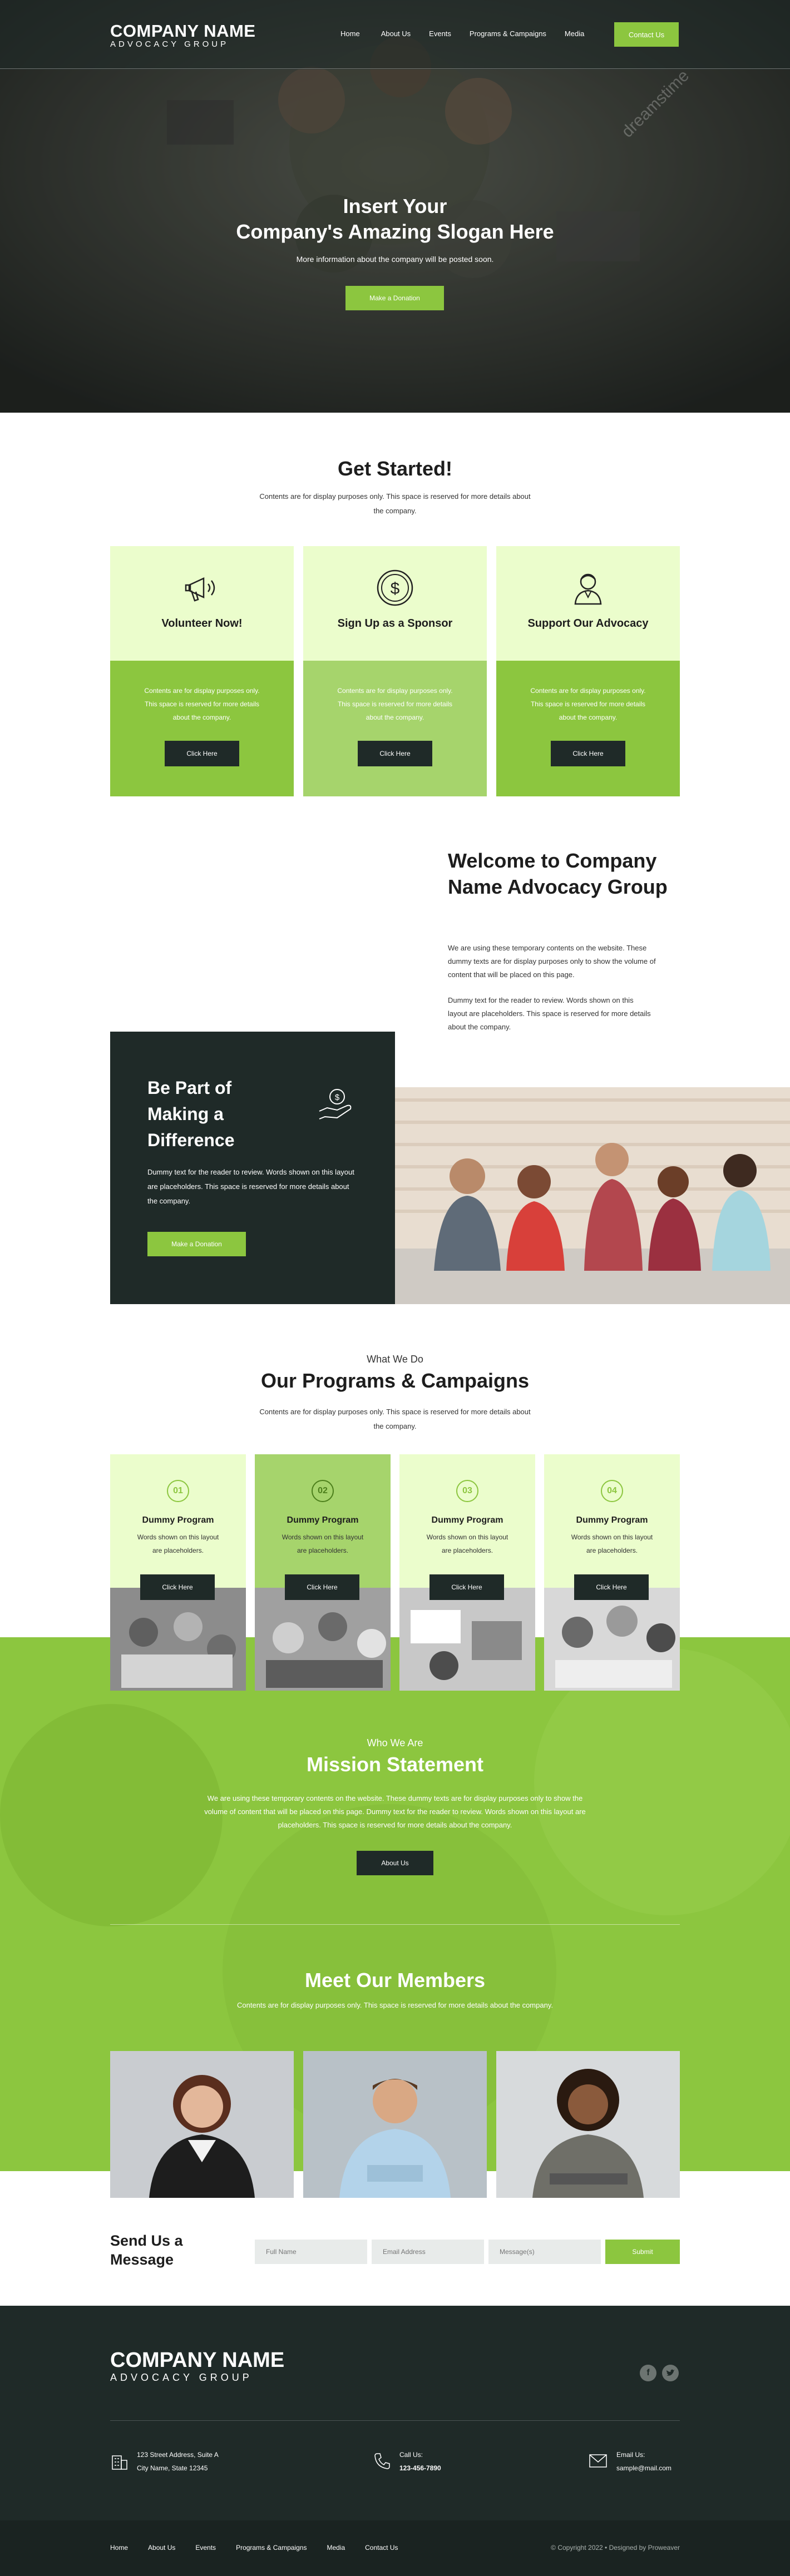 The height and width of the screenshot is (2576, 790). I want to click on footer-link-about-us: About Us, so click(161, 2548).